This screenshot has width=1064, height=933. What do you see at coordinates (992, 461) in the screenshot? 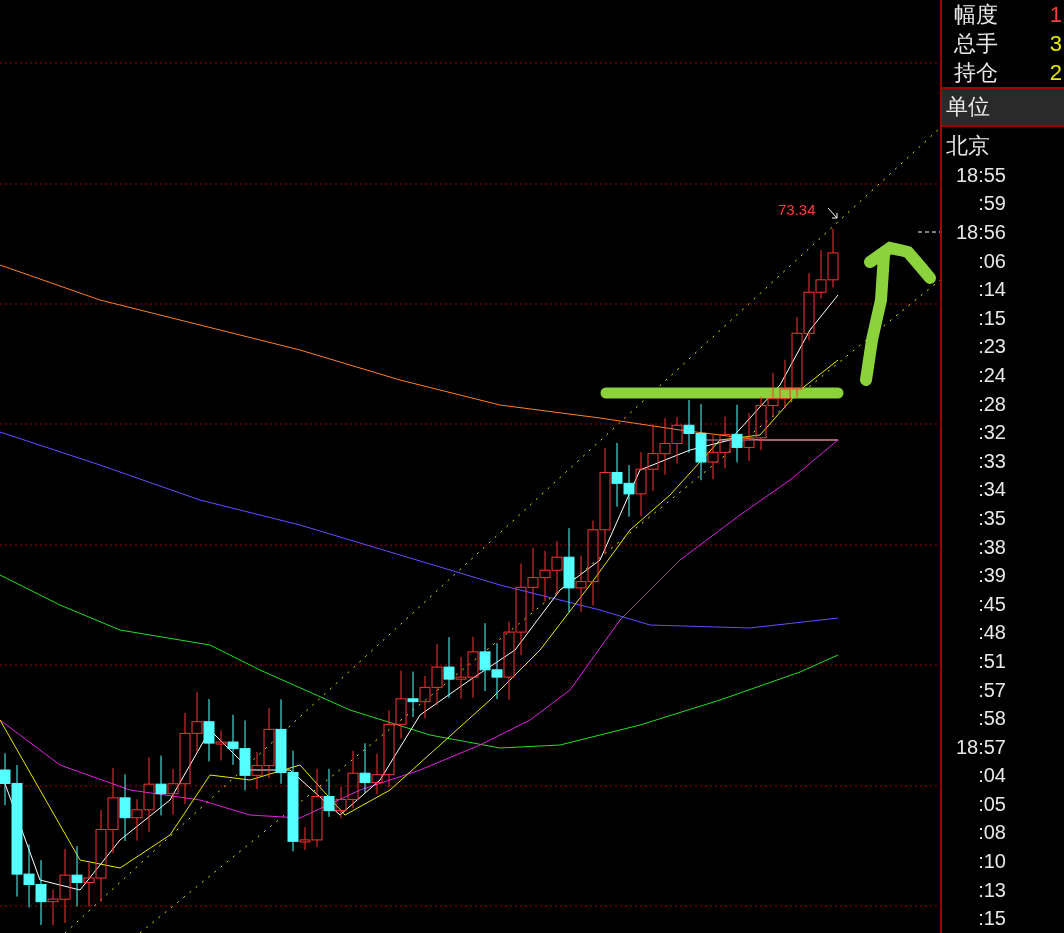
I see `time-label: :33` at bounding box center [992, 461].